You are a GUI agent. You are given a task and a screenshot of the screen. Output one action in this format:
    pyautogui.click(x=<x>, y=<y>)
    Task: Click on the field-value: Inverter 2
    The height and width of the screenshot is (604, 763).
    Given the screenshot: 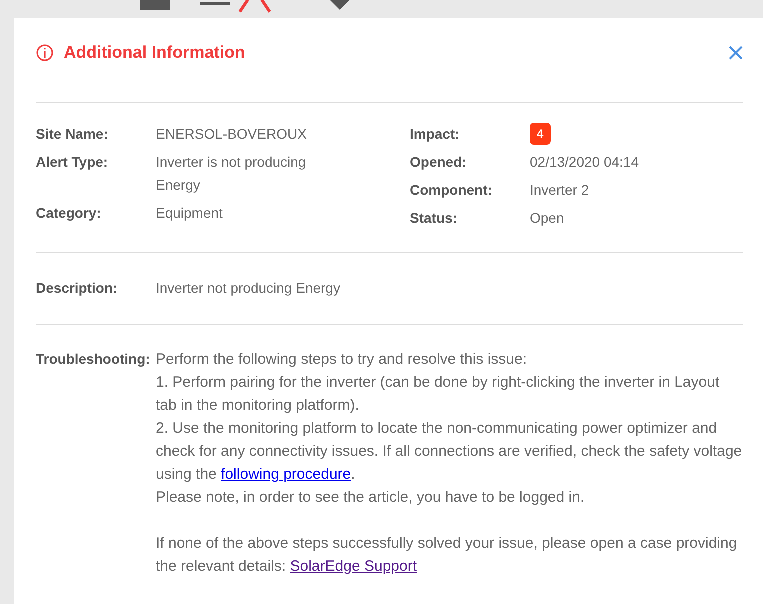 What is the action you would take?
    pyautogui.click(x=560, y=190)
    